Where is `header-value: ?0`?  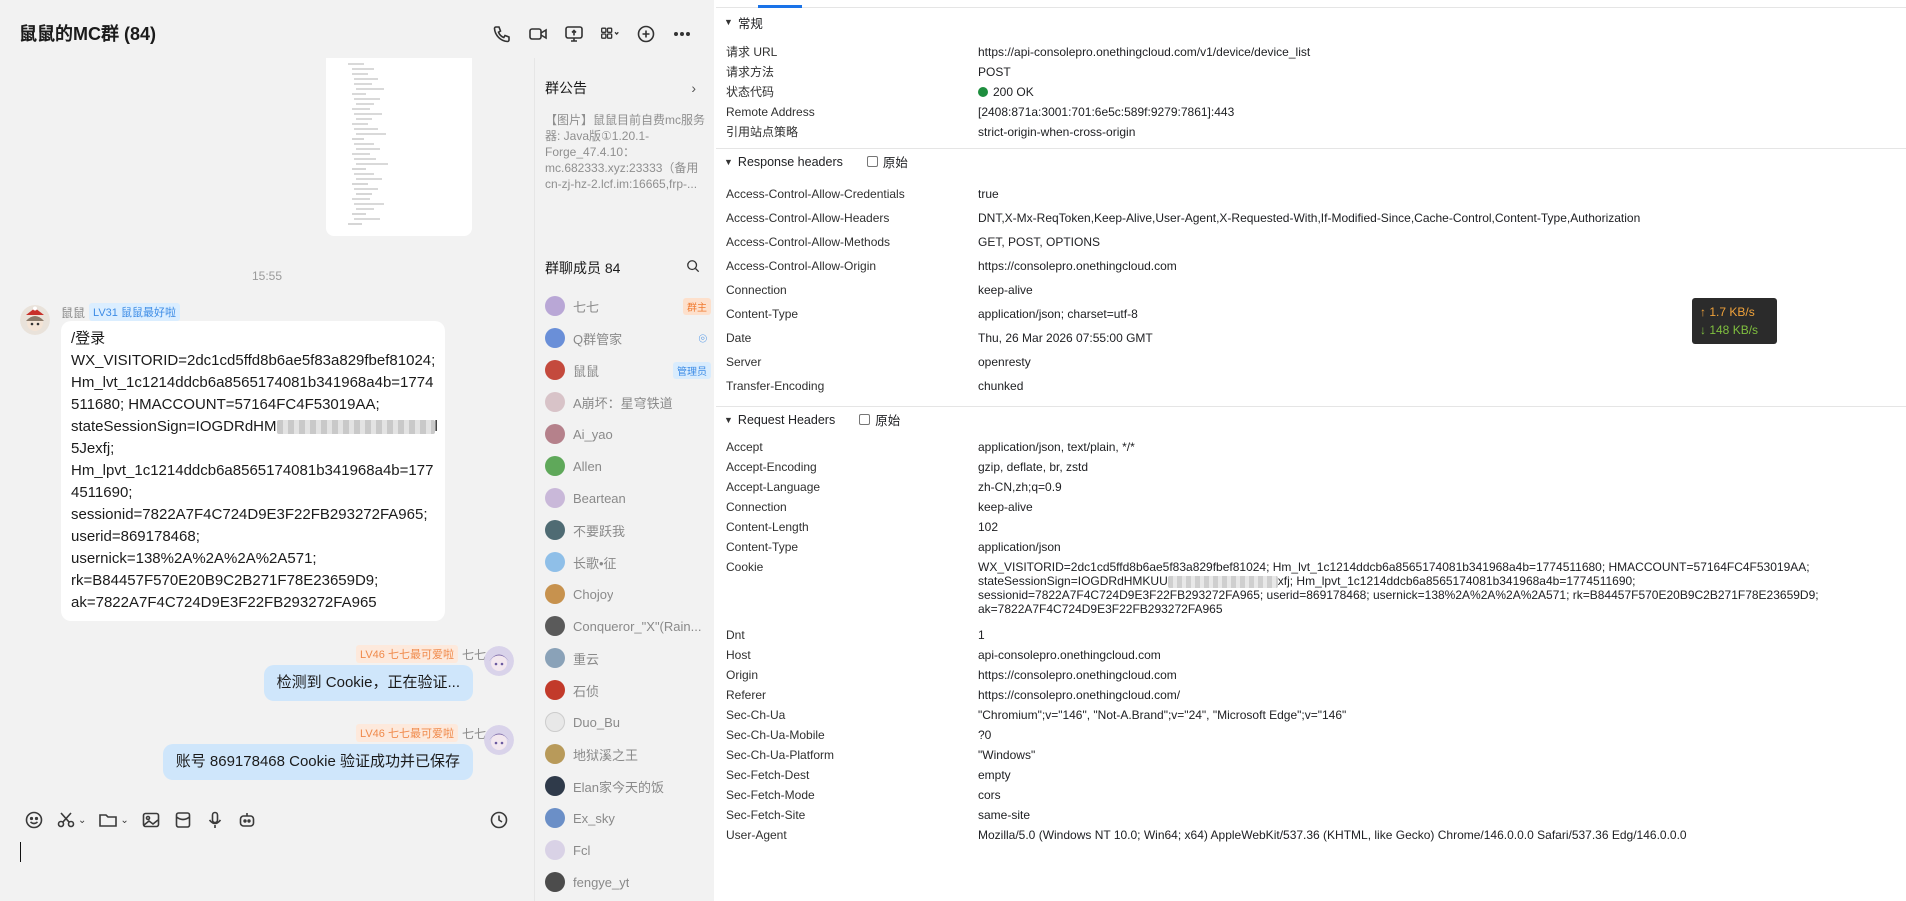
header-value: ?0 is located at coordinates (984, 735).